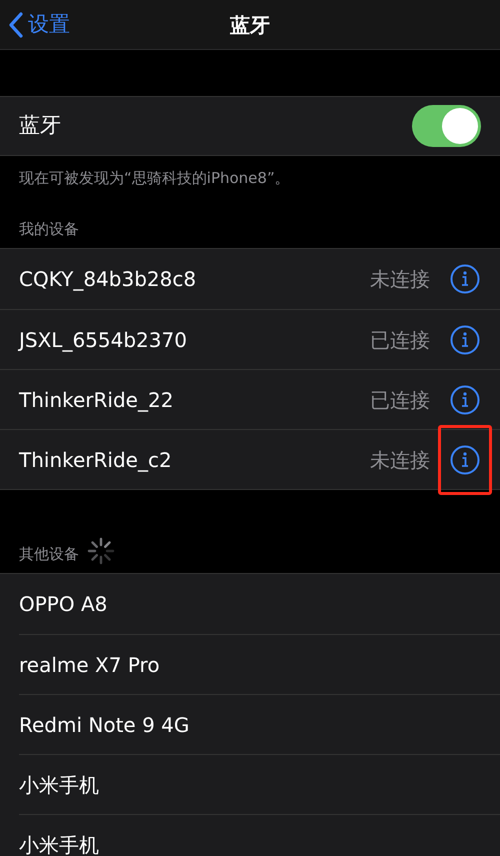 The height and width of the screenshot is (856, 500). I want to click on section-header: 我的设备, so click(49, 229).